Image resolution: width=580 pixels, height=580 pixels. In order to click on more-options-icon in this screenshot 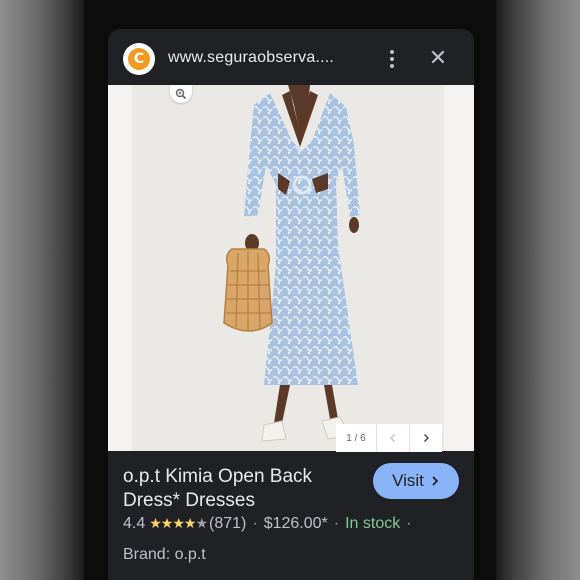, I will do `click(392, 59)`.